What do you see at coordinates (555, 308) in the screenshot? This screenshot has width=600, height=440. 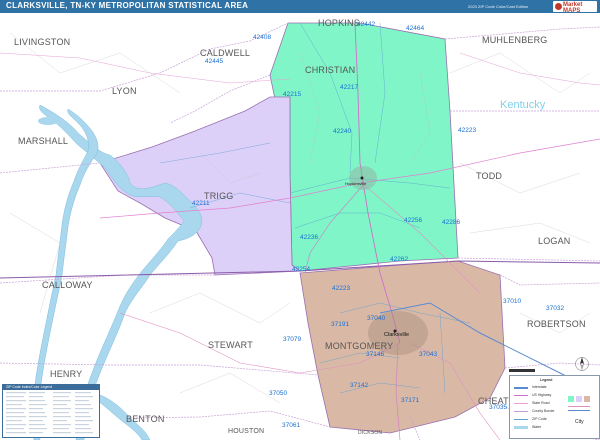 I see `zip-label: 37032` at bounding box center [555, 308].